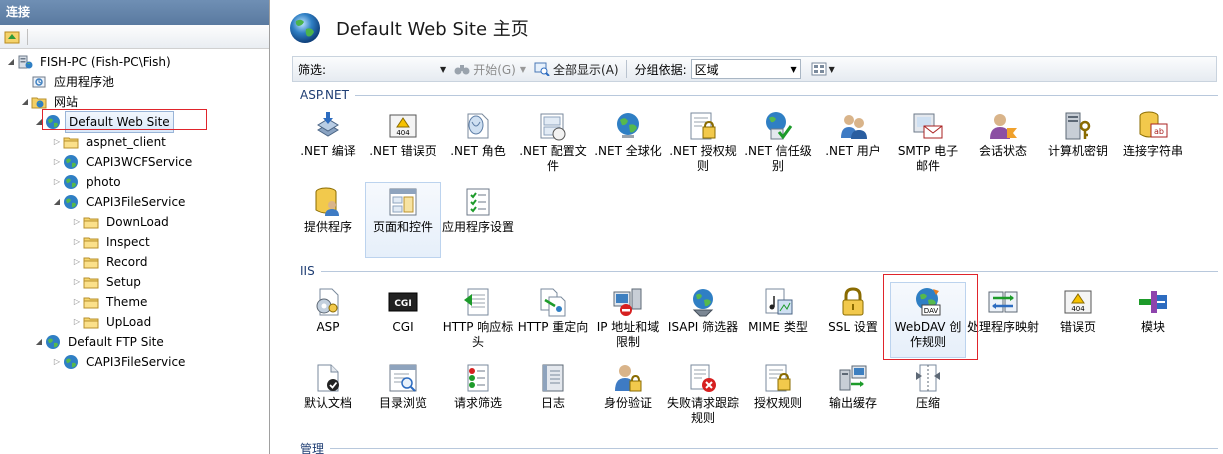 Image resolution: width=1223 pixels, height=454 pixels. What do you see at coordinates (478, 396) in the screenshot?
I see `feature-request-filtering: 请求筛选` at bounding box center [478, 396].